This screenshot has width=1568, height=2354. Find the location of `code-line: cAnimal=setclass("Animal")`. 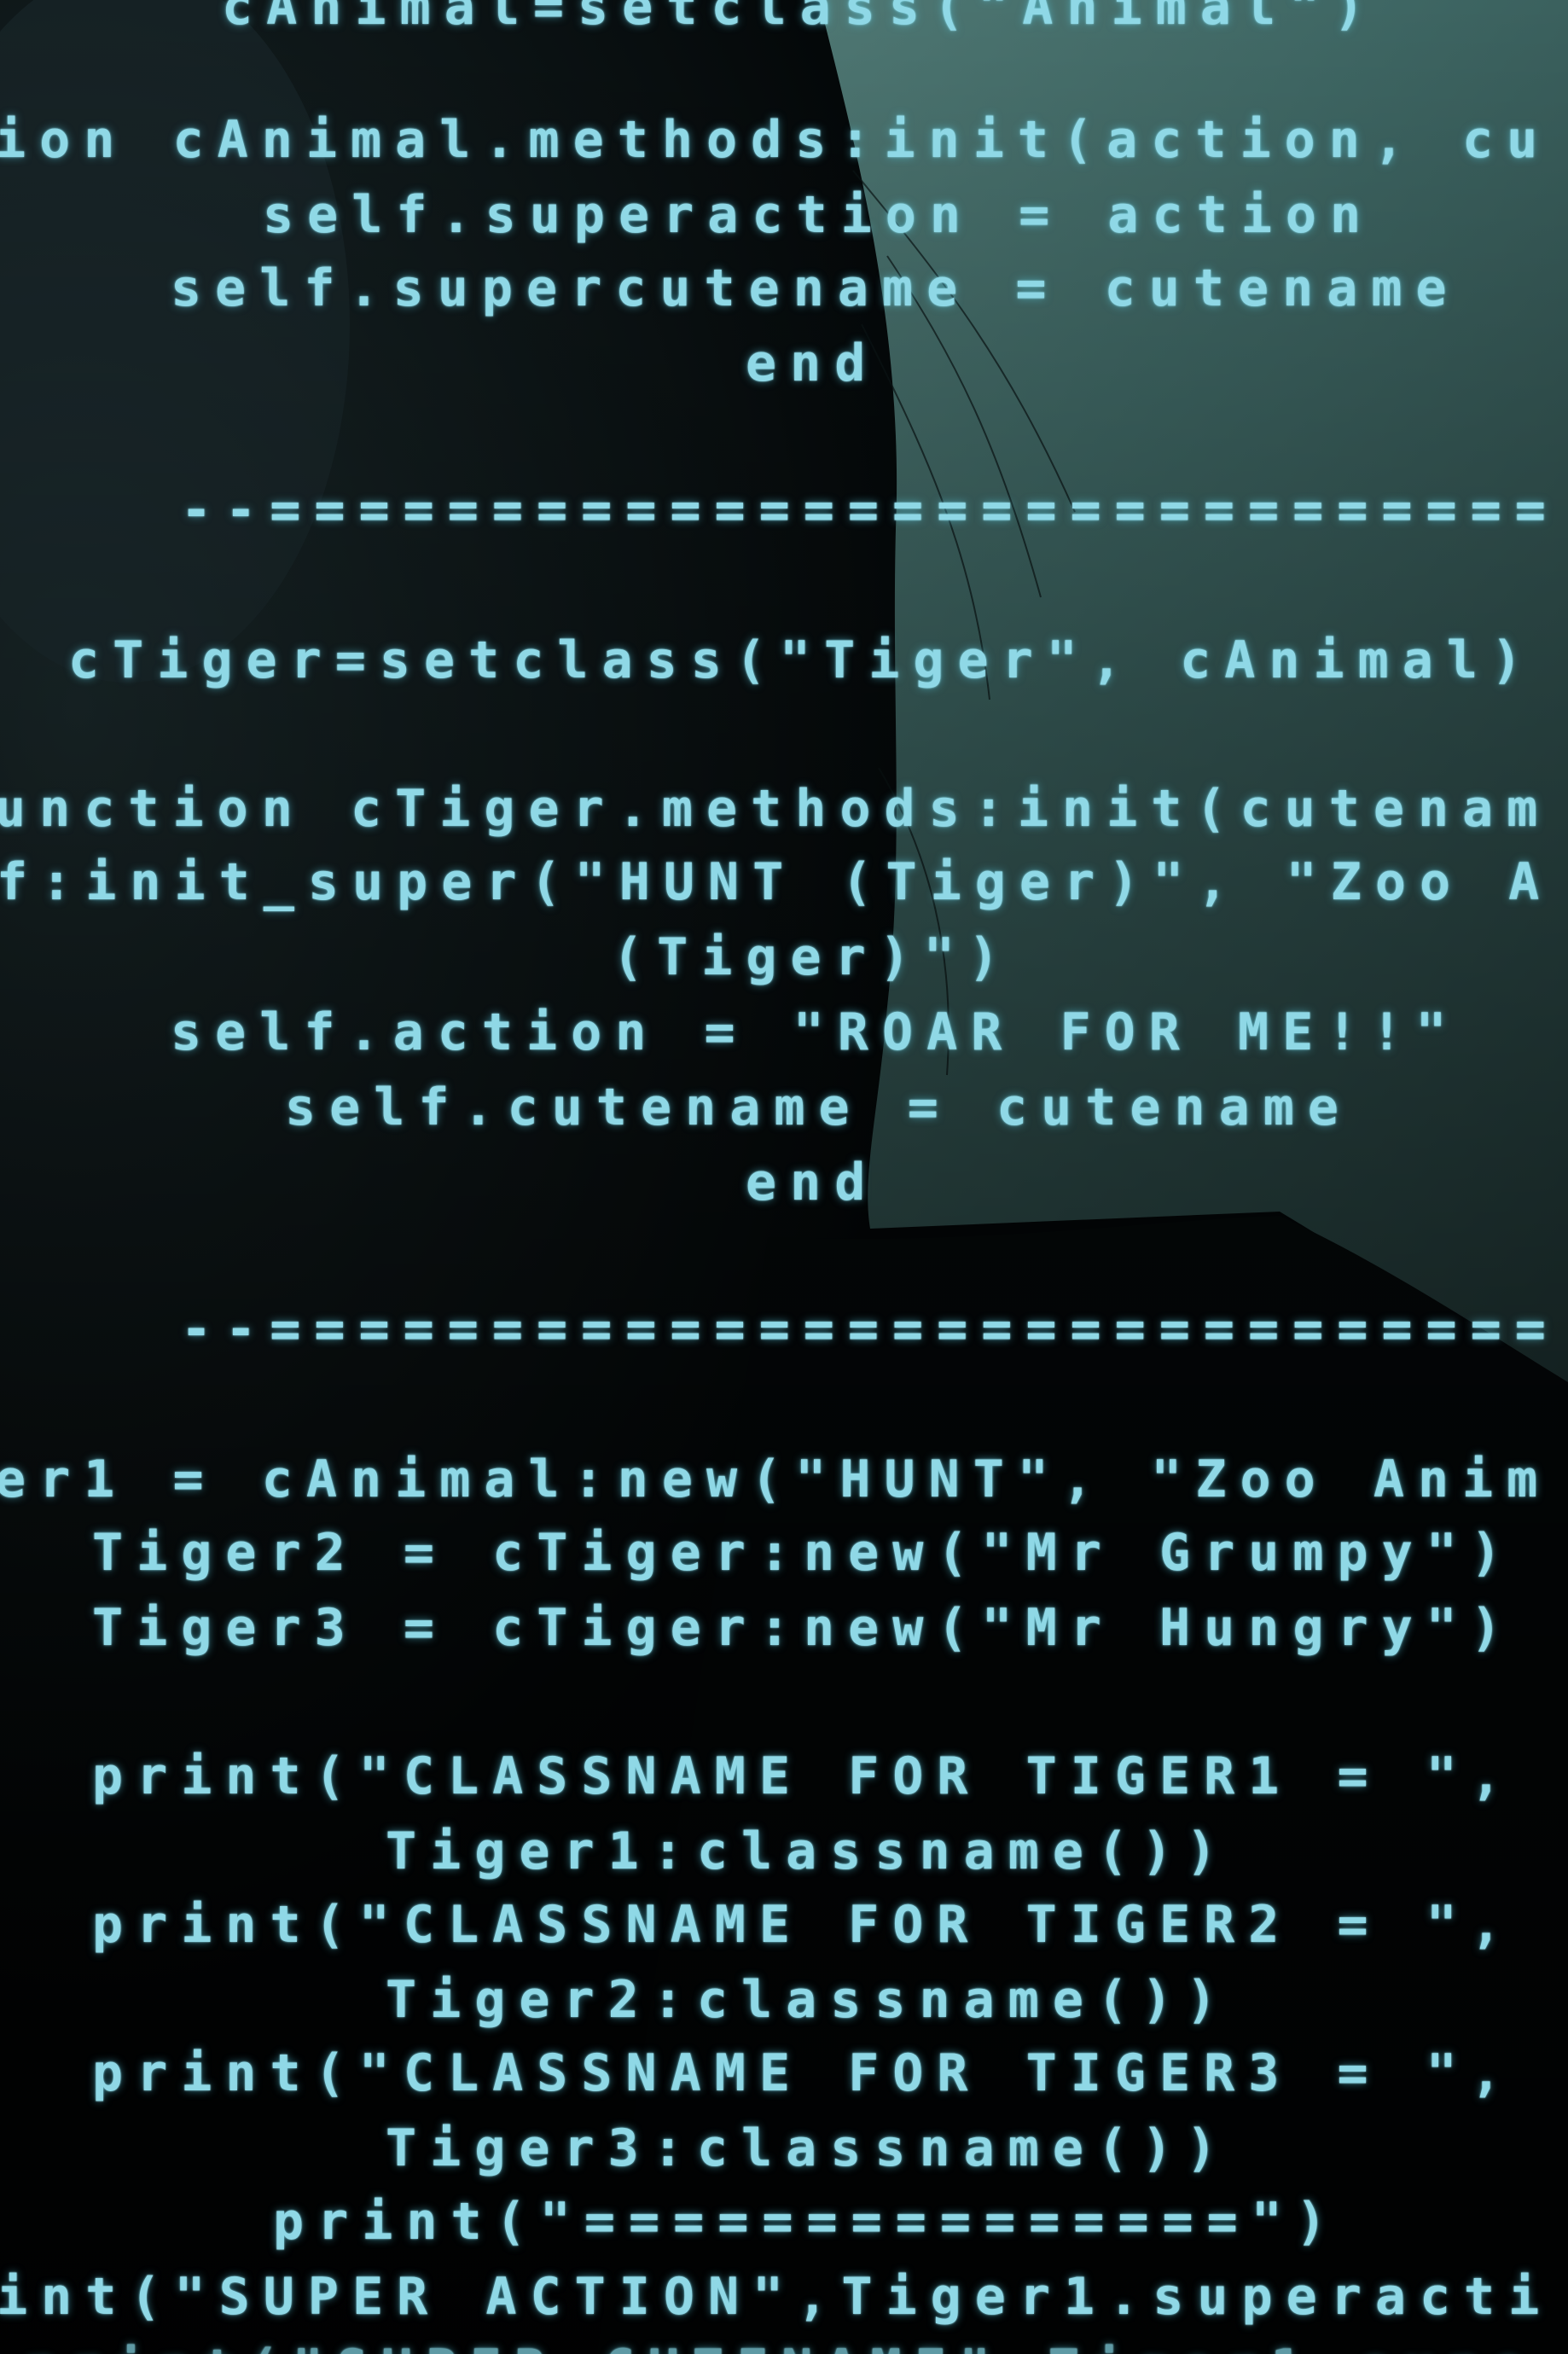

code-line: cAnimal=setclass("Animal") is located at coordinates (800, 18).